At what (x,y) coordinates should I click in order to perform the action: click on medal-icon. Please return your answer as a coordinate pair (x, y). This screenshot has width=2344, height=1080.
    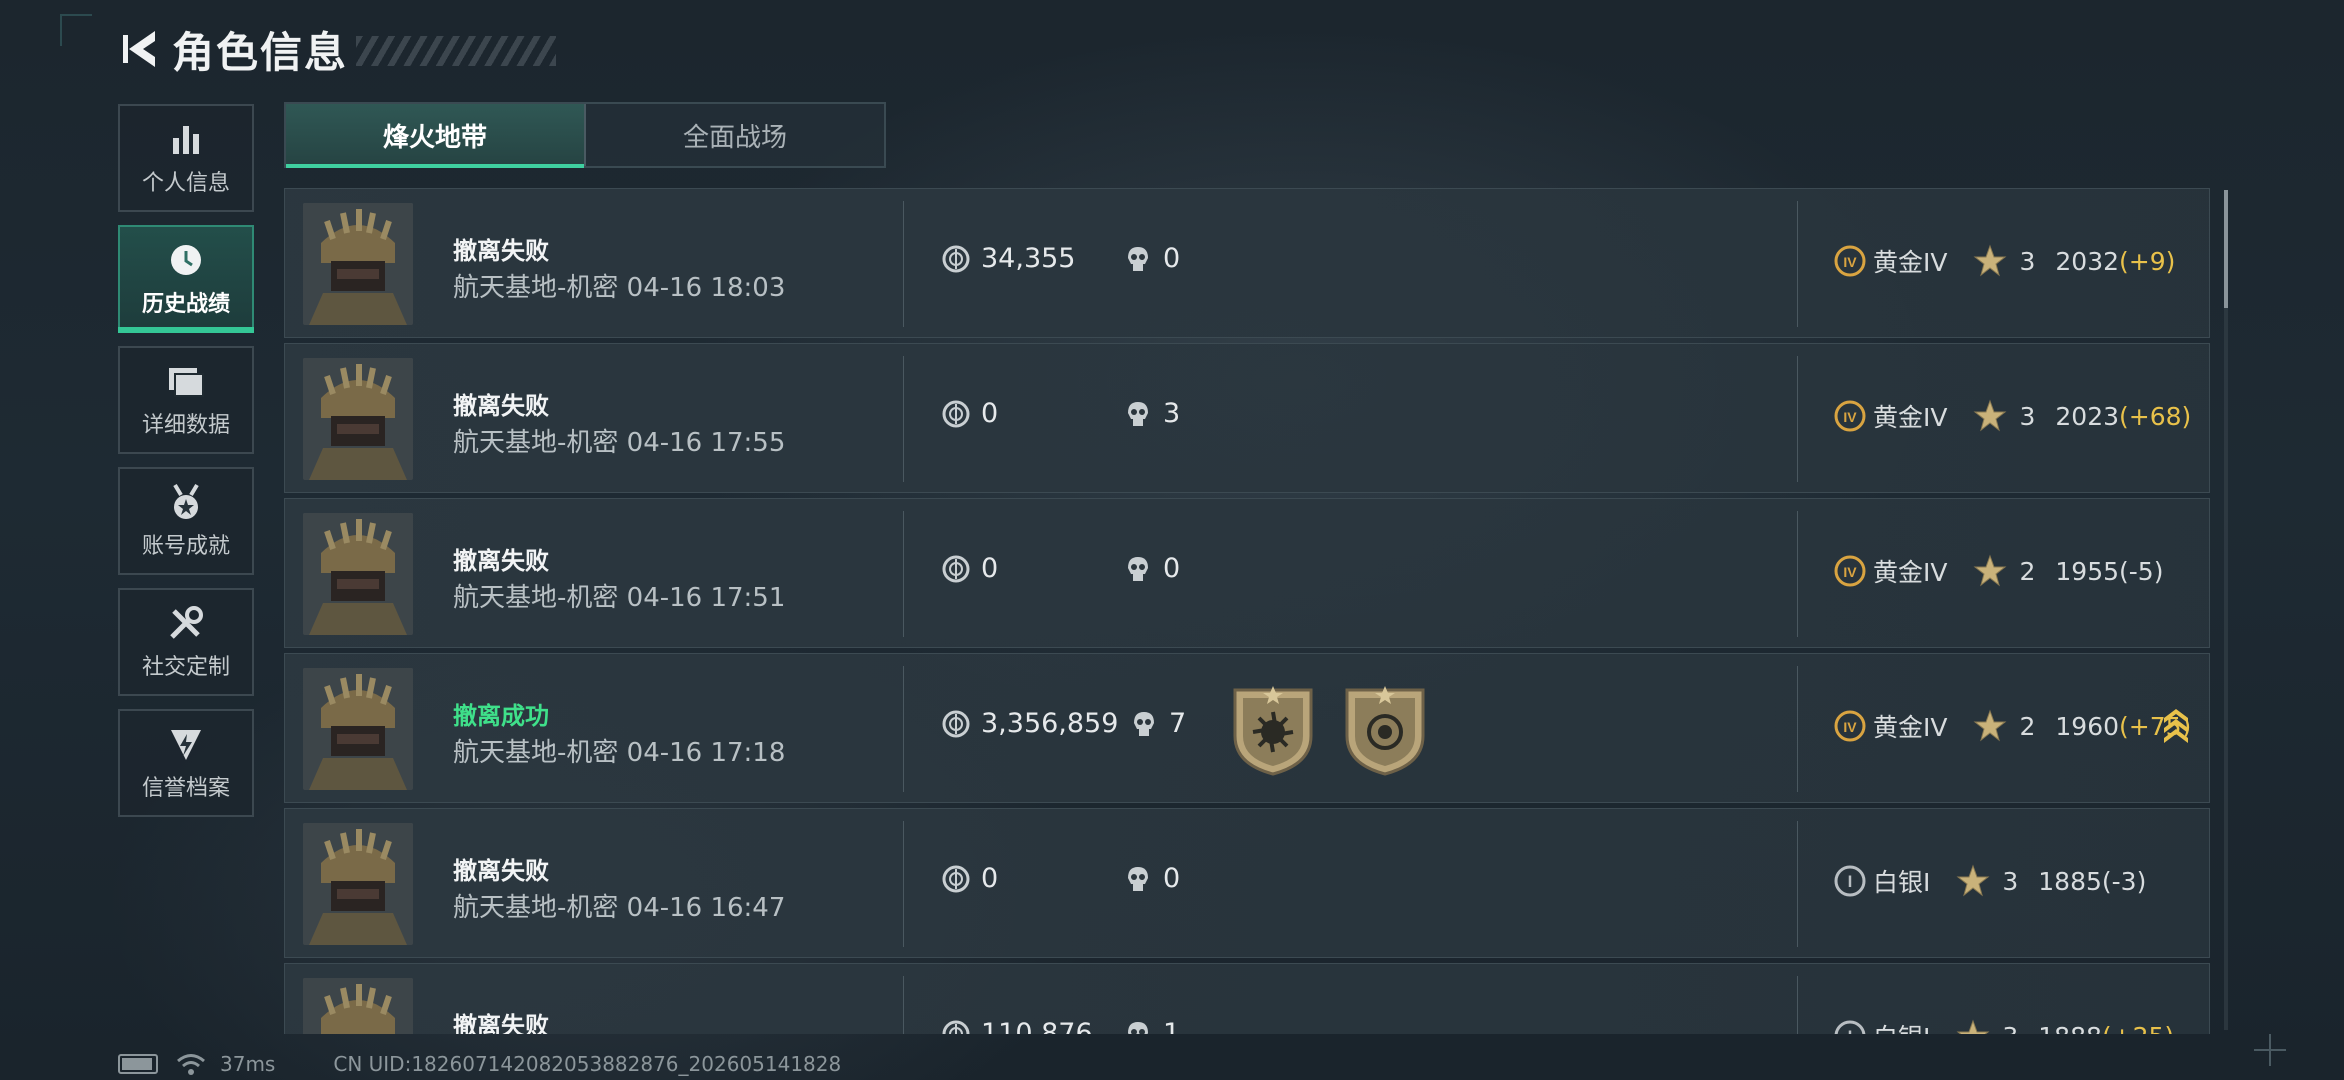
    Looking at the image, I should click on (186, 502).